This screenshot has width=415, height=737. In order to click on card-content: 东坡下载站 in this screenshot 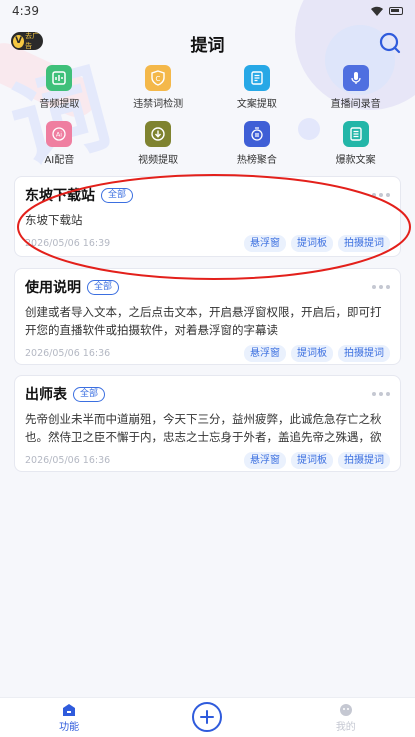, I will do `click(54, 220)`.